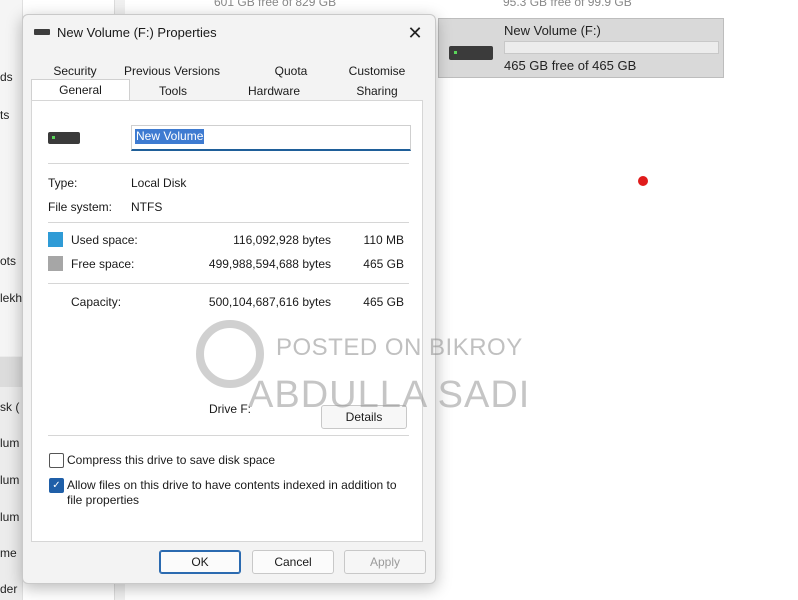 This screenshot has width=798, height=600. Describe the element at coordinates (399, 347) in the screenshot. I see `watermark-line-1: POSTED ON BIKROY` at that location.